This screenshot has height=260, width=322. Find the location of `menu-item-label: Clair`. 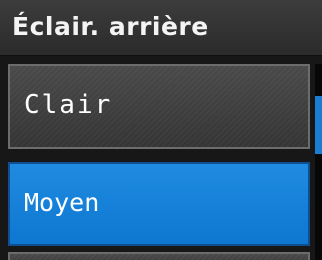

menu-item-label: Clair is located at coordinates (68, 105).